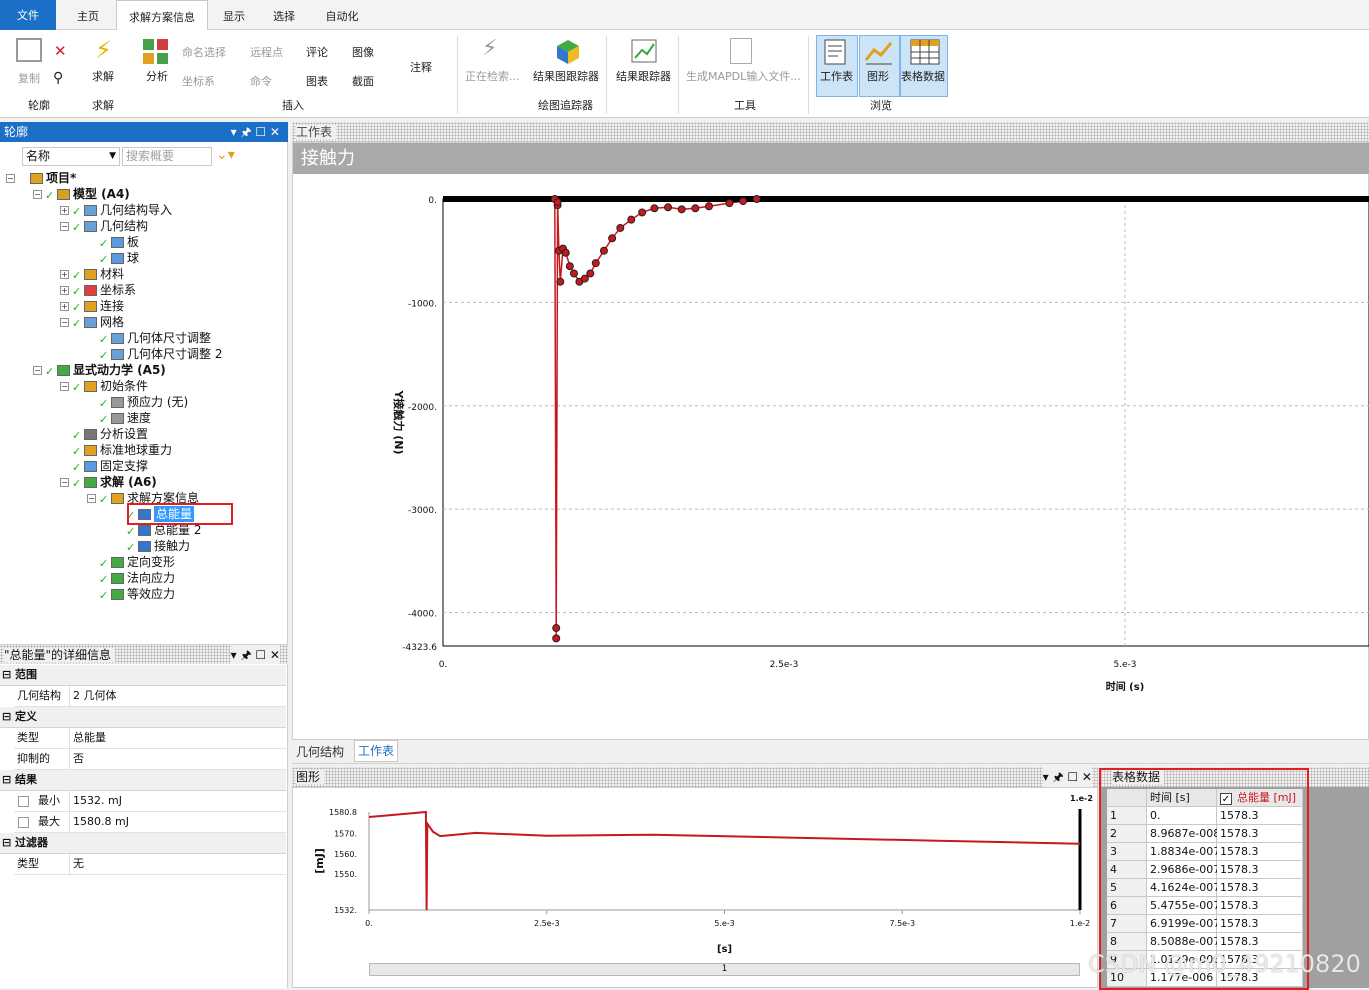  What do you see at coordinates (784, 665) in the screenshot?
I see `x-tick-label: 2.5e-3` at bounding box center [784, 665].